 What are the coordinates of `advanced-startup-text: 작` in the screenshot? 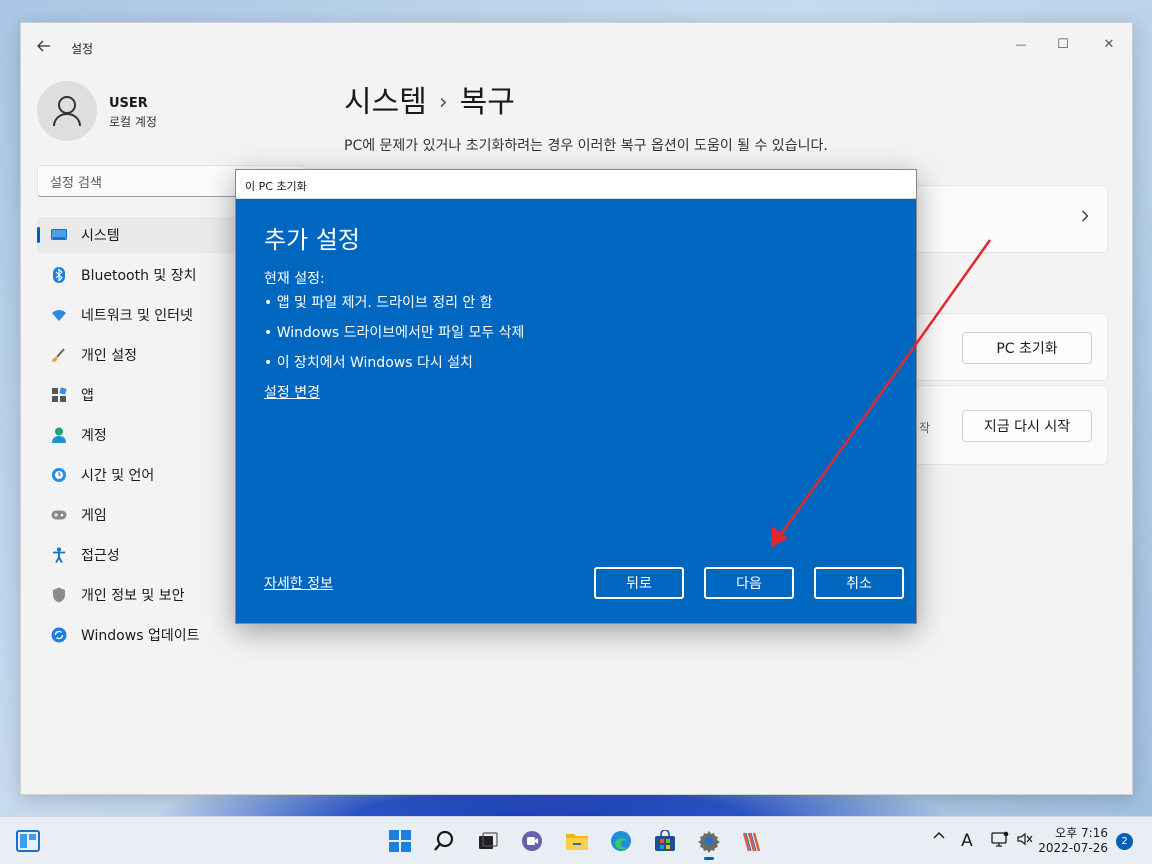 It's located at (925, 428).